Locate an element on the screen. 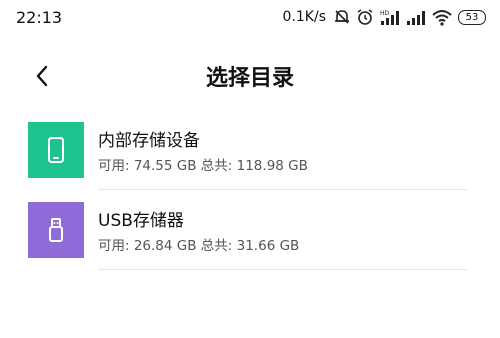  status-icons: 0.1K/s HD 53 is located at coordinates (384, 17).